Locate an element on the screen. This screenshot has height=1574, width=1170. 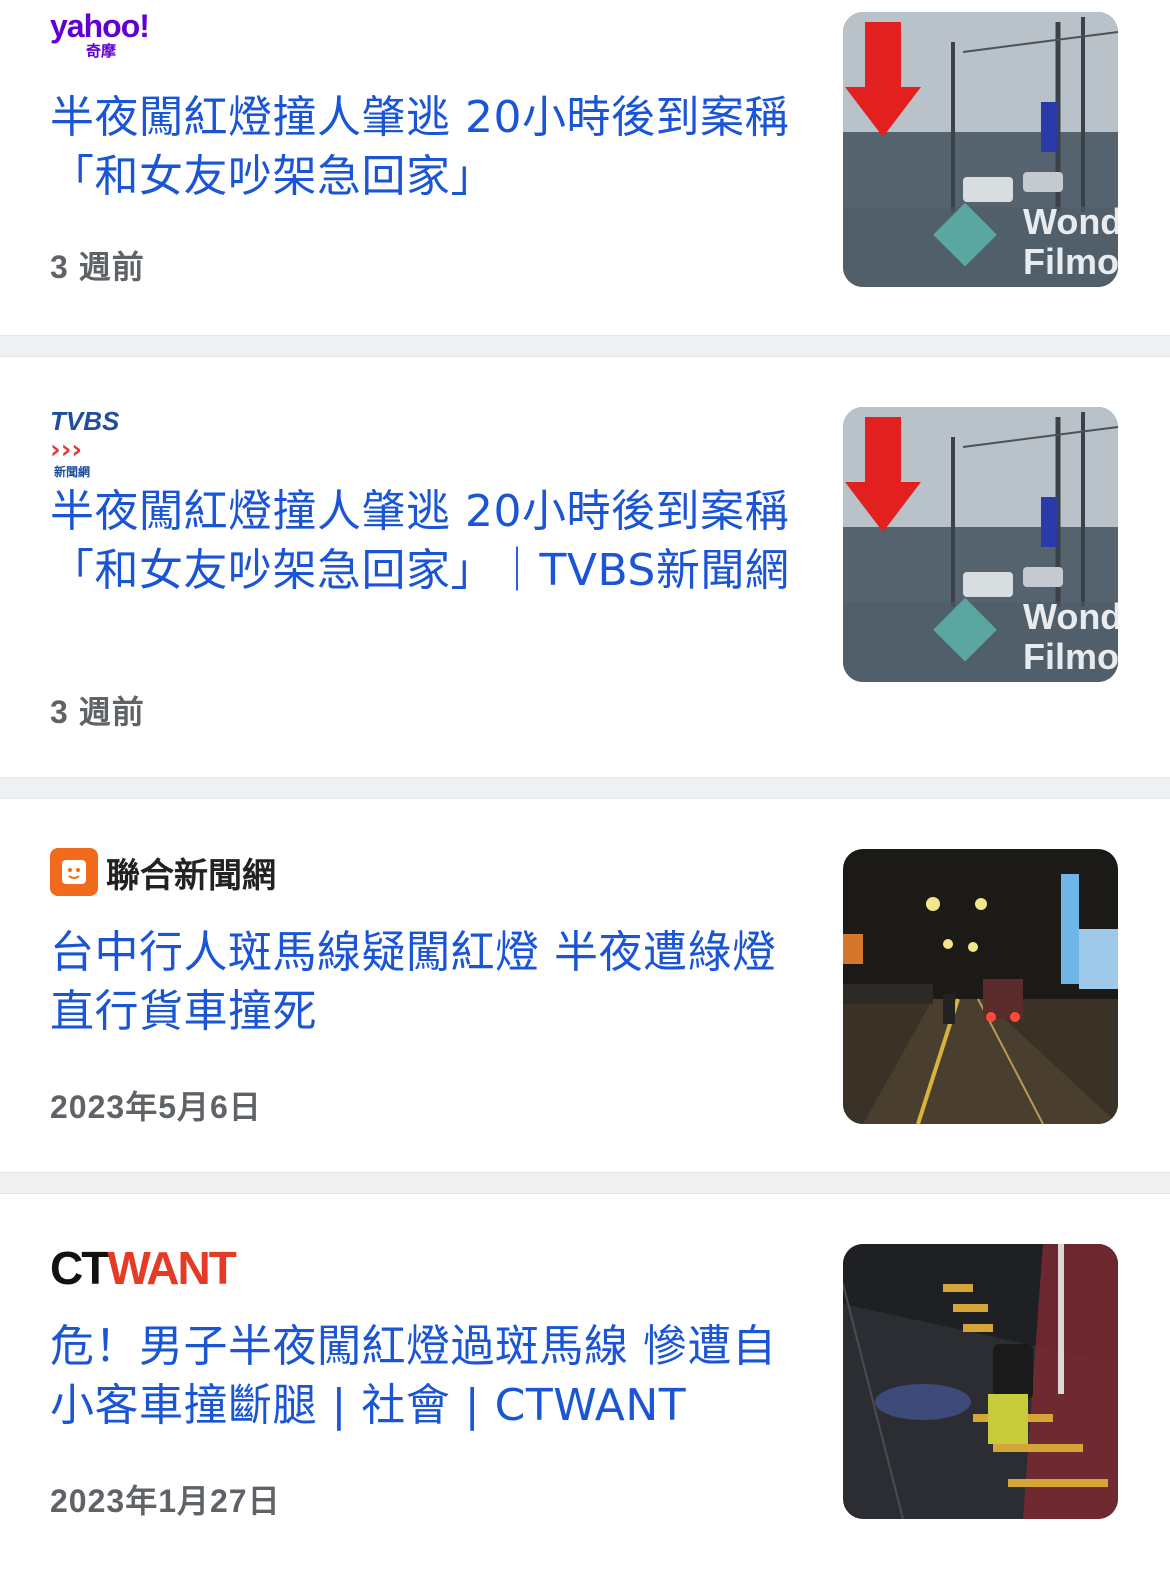
ctwant-logo-letter: W is located at coordinates (127, 1268).